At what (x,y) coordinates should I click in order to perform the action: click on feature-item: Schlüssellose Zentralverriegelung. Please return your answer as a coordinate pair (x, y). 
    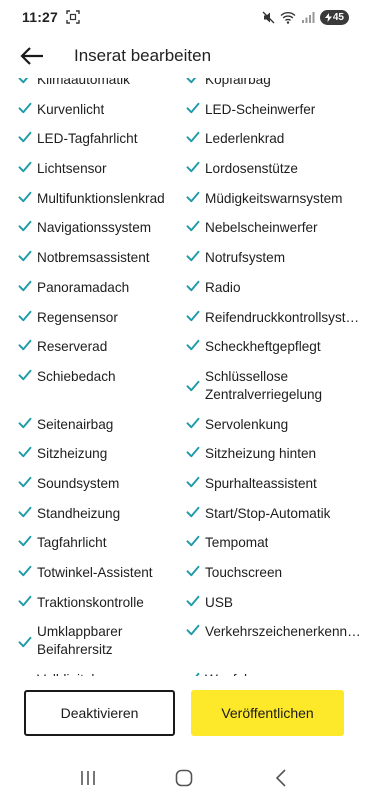
    Looking at the image, I should click on (273, 386).